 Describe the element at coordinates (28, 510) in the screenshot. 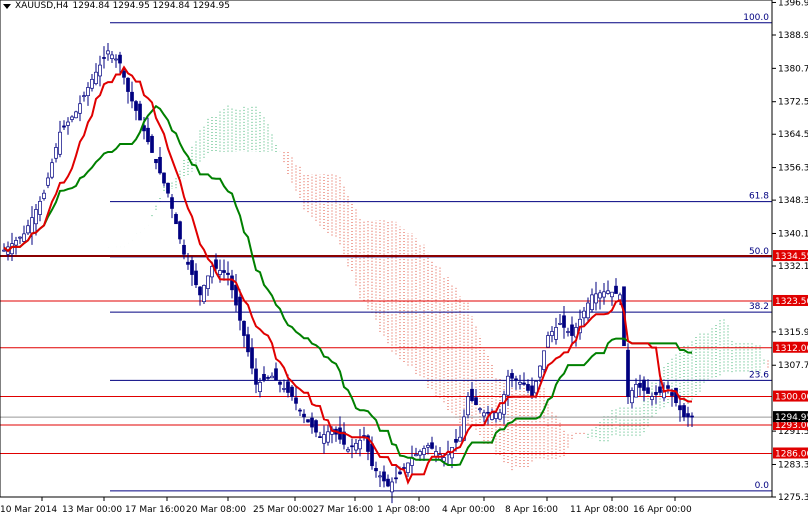

I see `time-tick-label: 10 Mar 2014` at that location.